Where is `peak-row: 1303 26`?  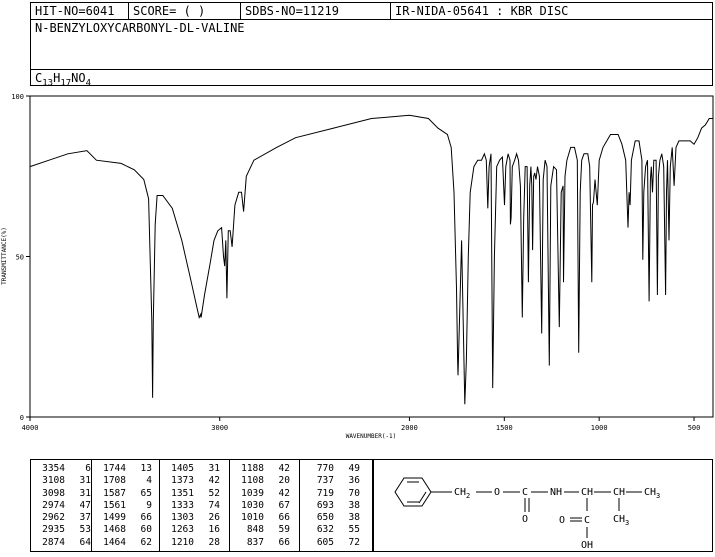
peak-row: 1303 26 is located at coordinates (190, 518).